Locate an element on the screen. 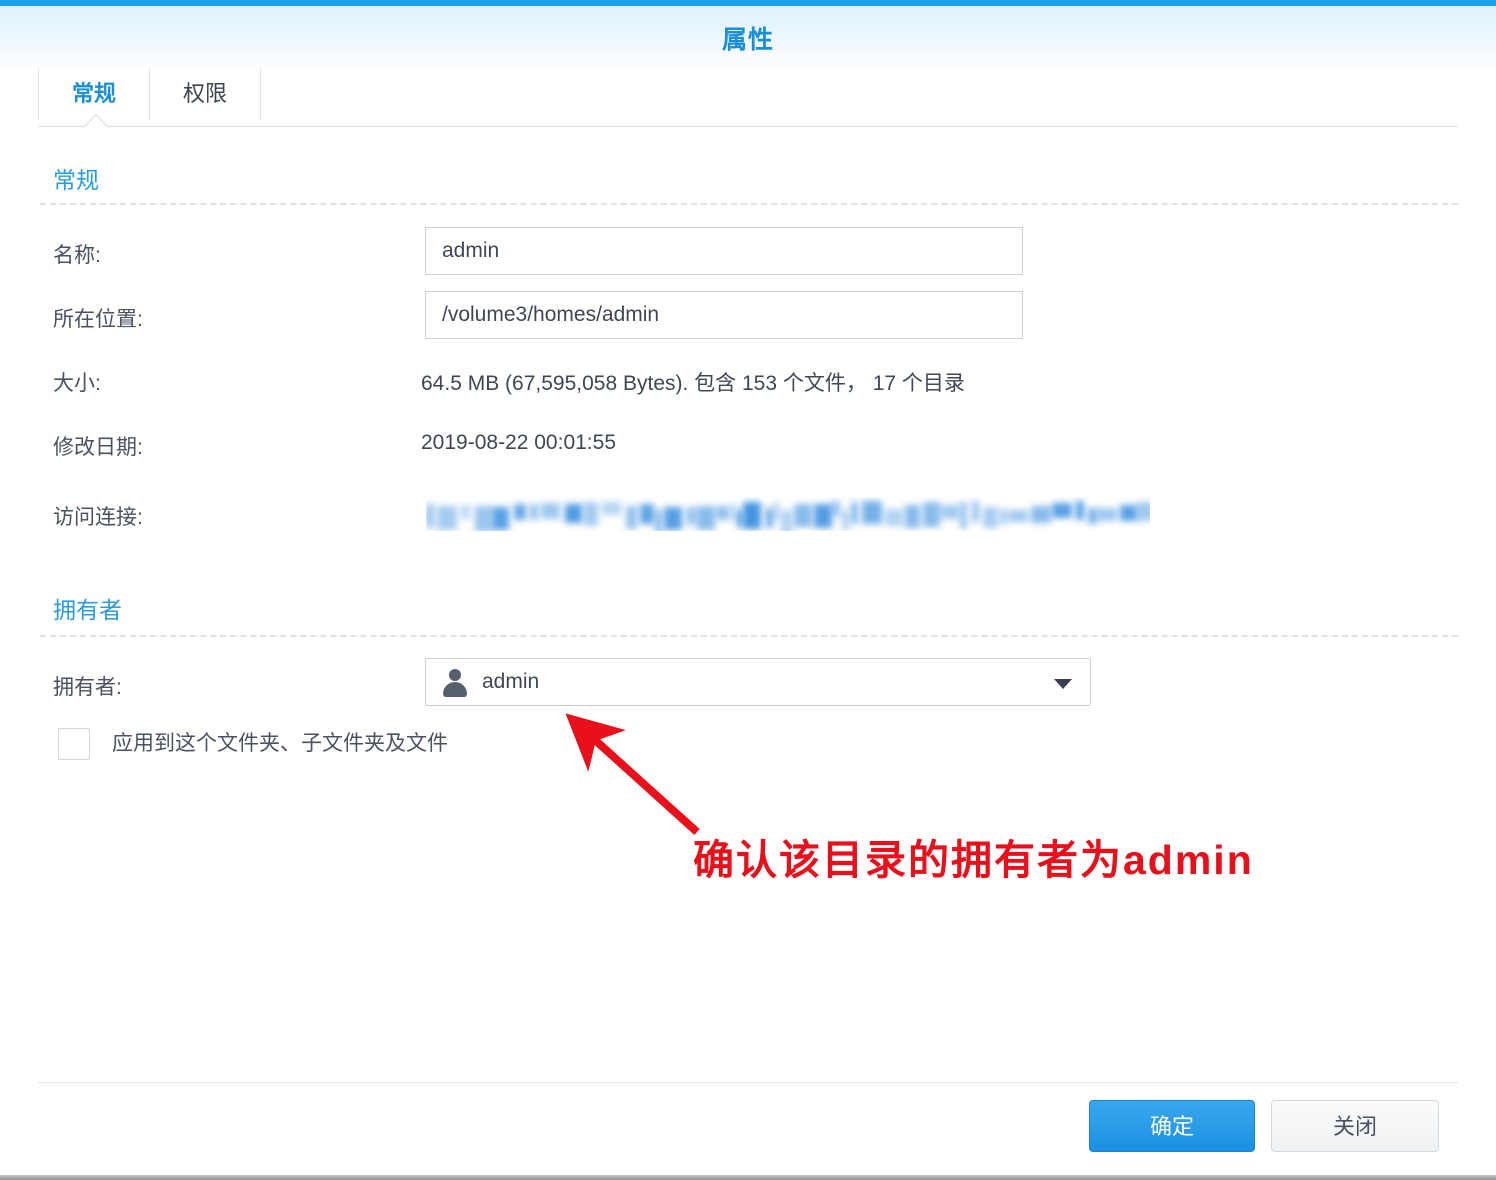 The width and height of the screenshot is (1496, 1180). footer-divider is located at coordinates (748, 1082).